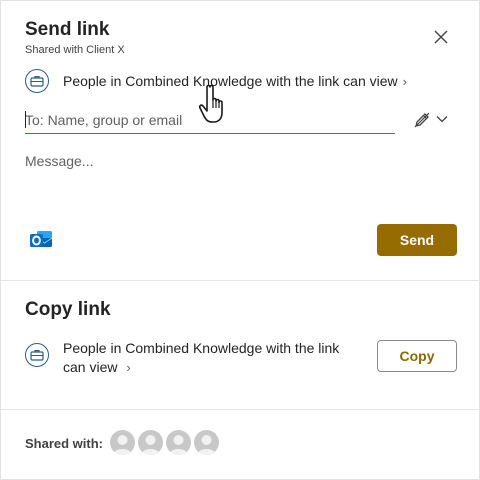 The width and height of the screenshot is (480, 480). Describe the element at coordinates (210, 120) in the screenshot. I see `recipients-input` at that location.